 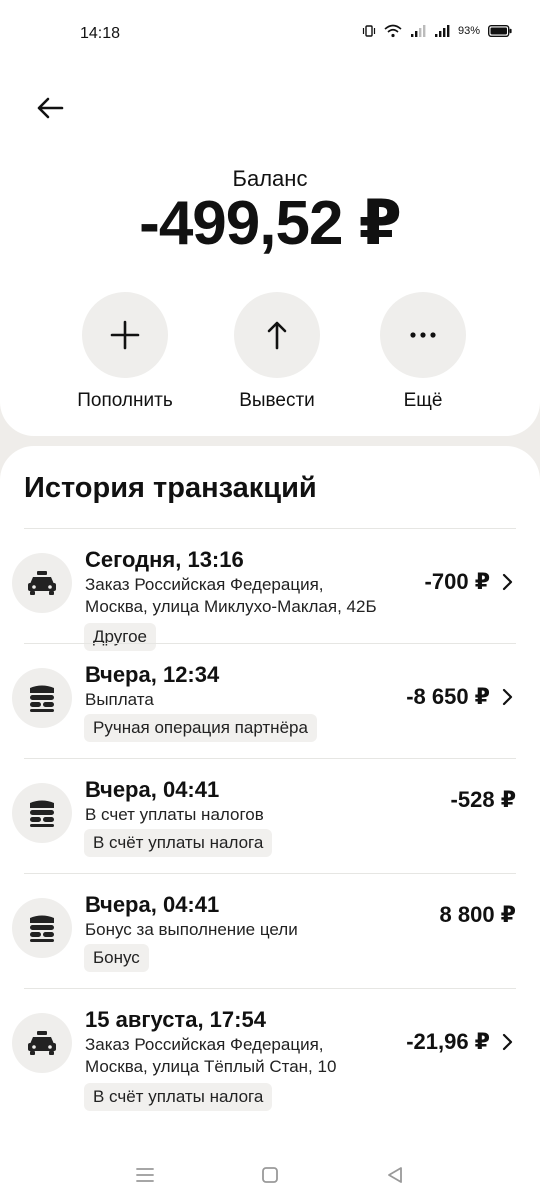 I want to click on battery-icon, so click(x=500, y=31).